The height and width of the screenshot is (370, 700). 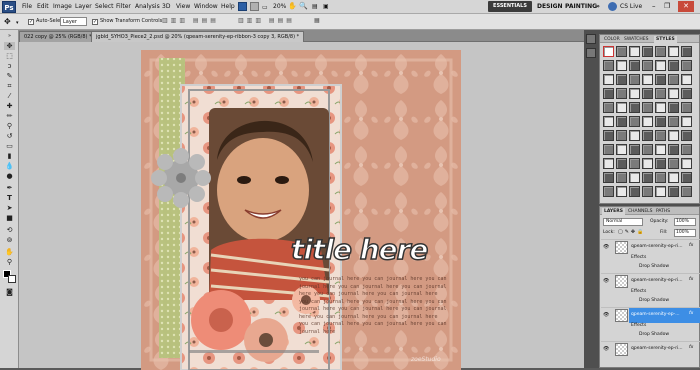 What do you see at coordinates (640, 211) in the screenshot?
I see `tab-channels: CHANNELS` at bounding box center [640, 211].